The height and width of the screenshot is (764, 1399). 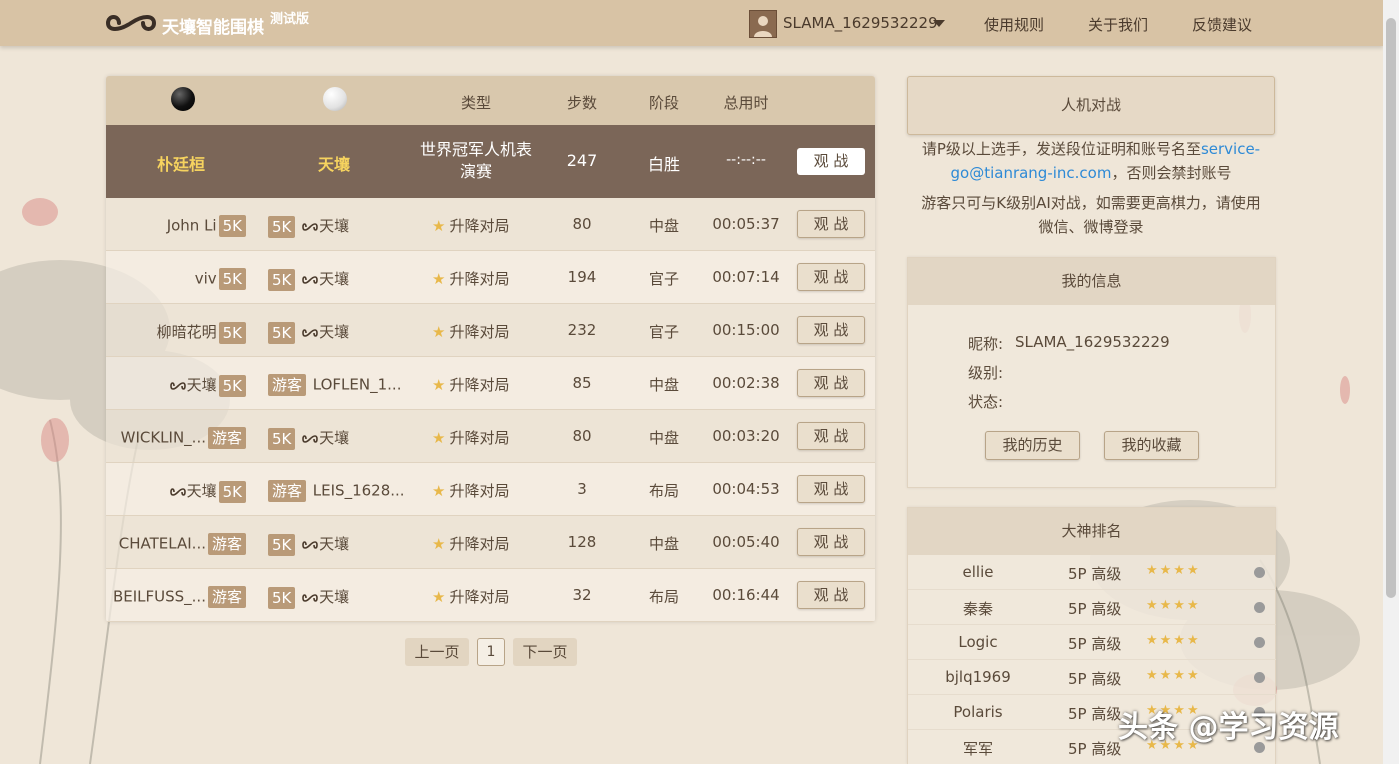 I want to click on black-player-name: 柳暗花明, so click(x=187, y=332).